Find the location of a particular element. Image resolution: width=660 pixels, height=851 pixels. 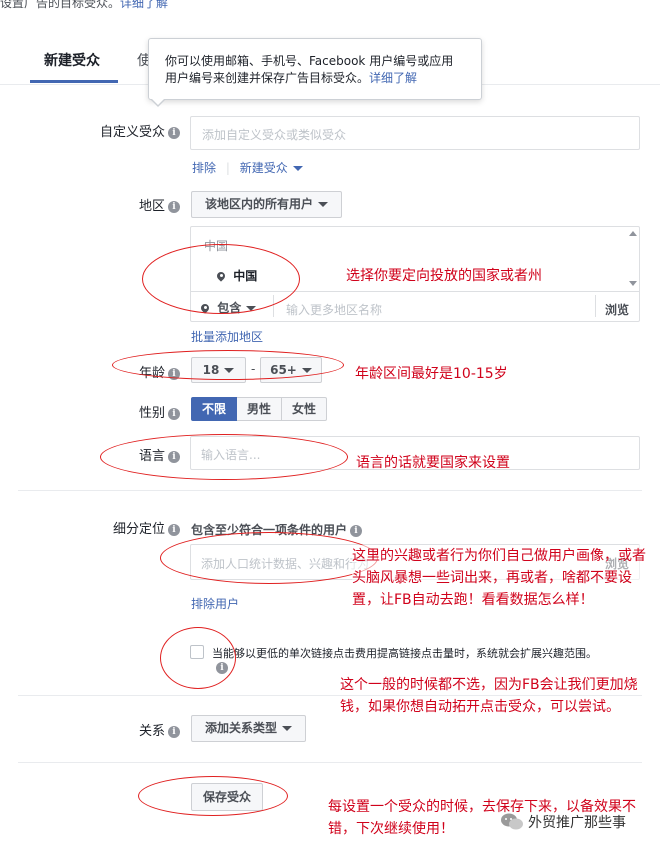

connections-label-row: 关系 i is located at coordinates (120, 729).